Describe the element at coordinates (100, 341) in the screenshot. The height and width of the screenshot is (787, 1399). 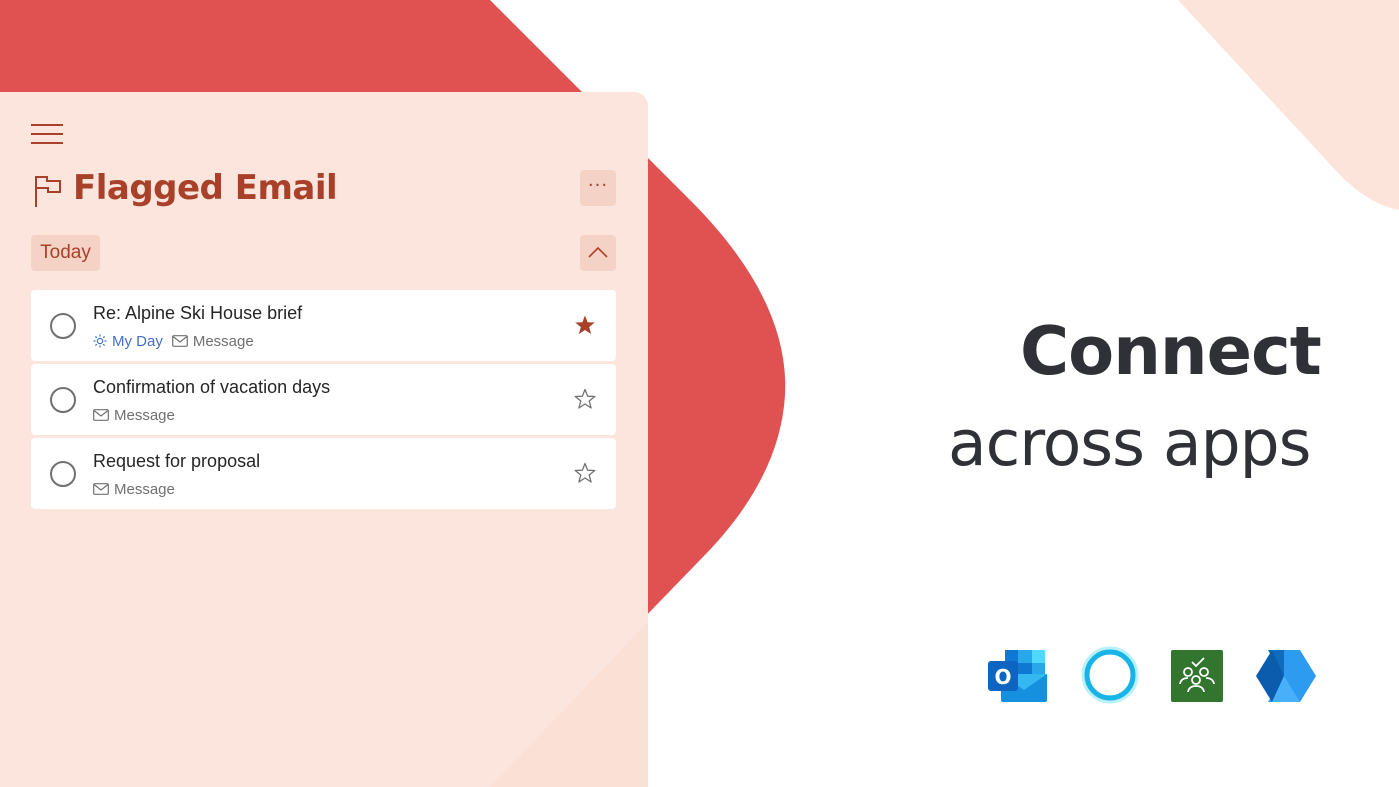
I see `sun-icon` at that location.